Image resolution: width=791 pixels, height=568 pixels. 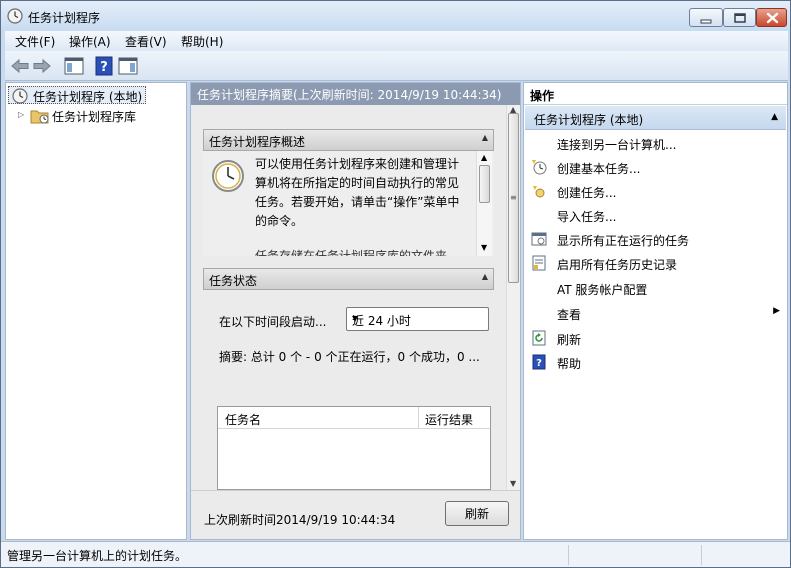 I want to click on last-refresh-text: 上次刷新时间2014/9/19 10:44:34, so click(x=300, y=520).